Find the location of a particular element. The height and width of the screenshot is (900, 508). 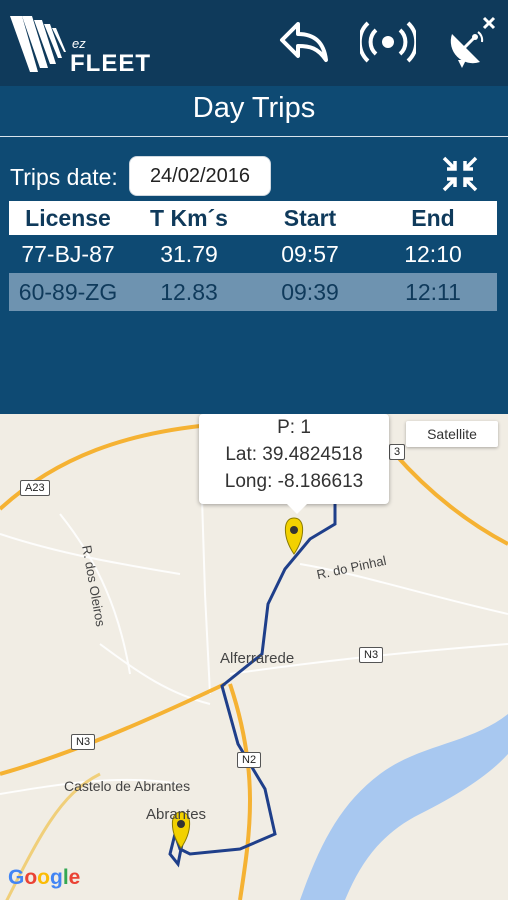

google-attribution-logo: Google is located at coordinates (44, 877).